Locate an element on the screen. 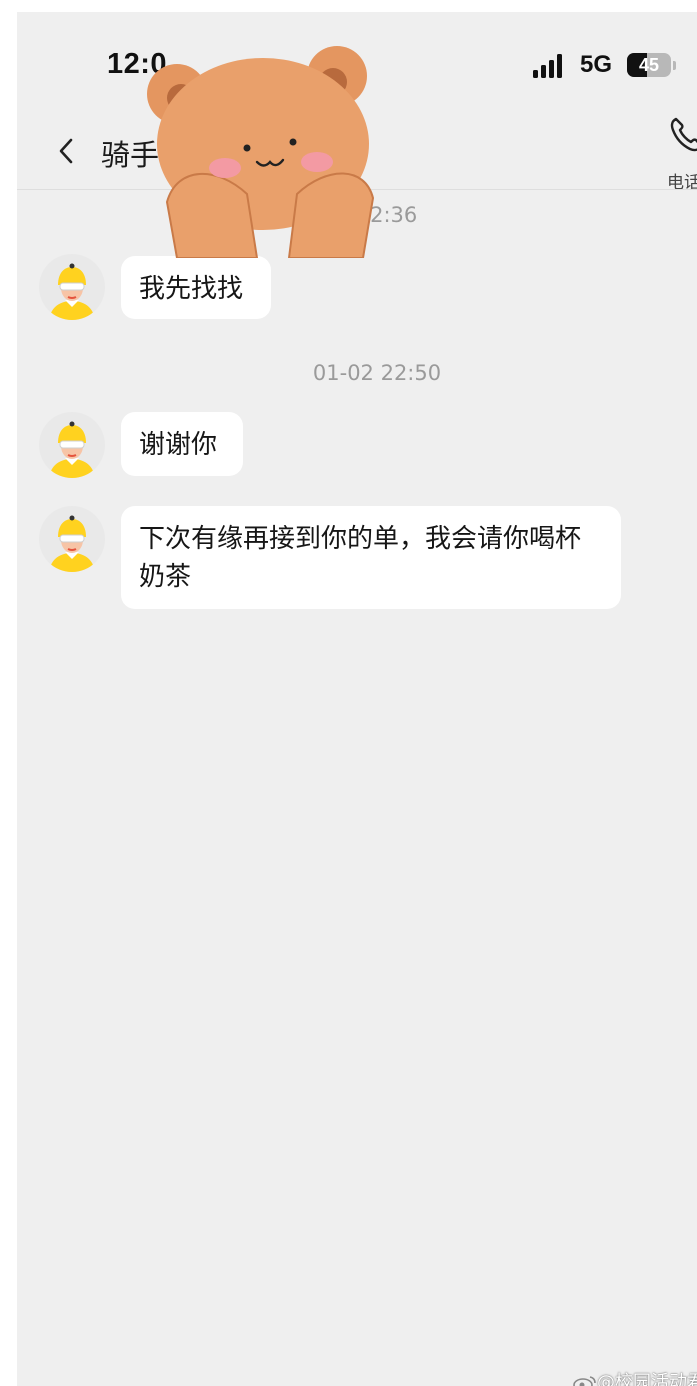  weibo-icon is located at coordinates (584, 1381).